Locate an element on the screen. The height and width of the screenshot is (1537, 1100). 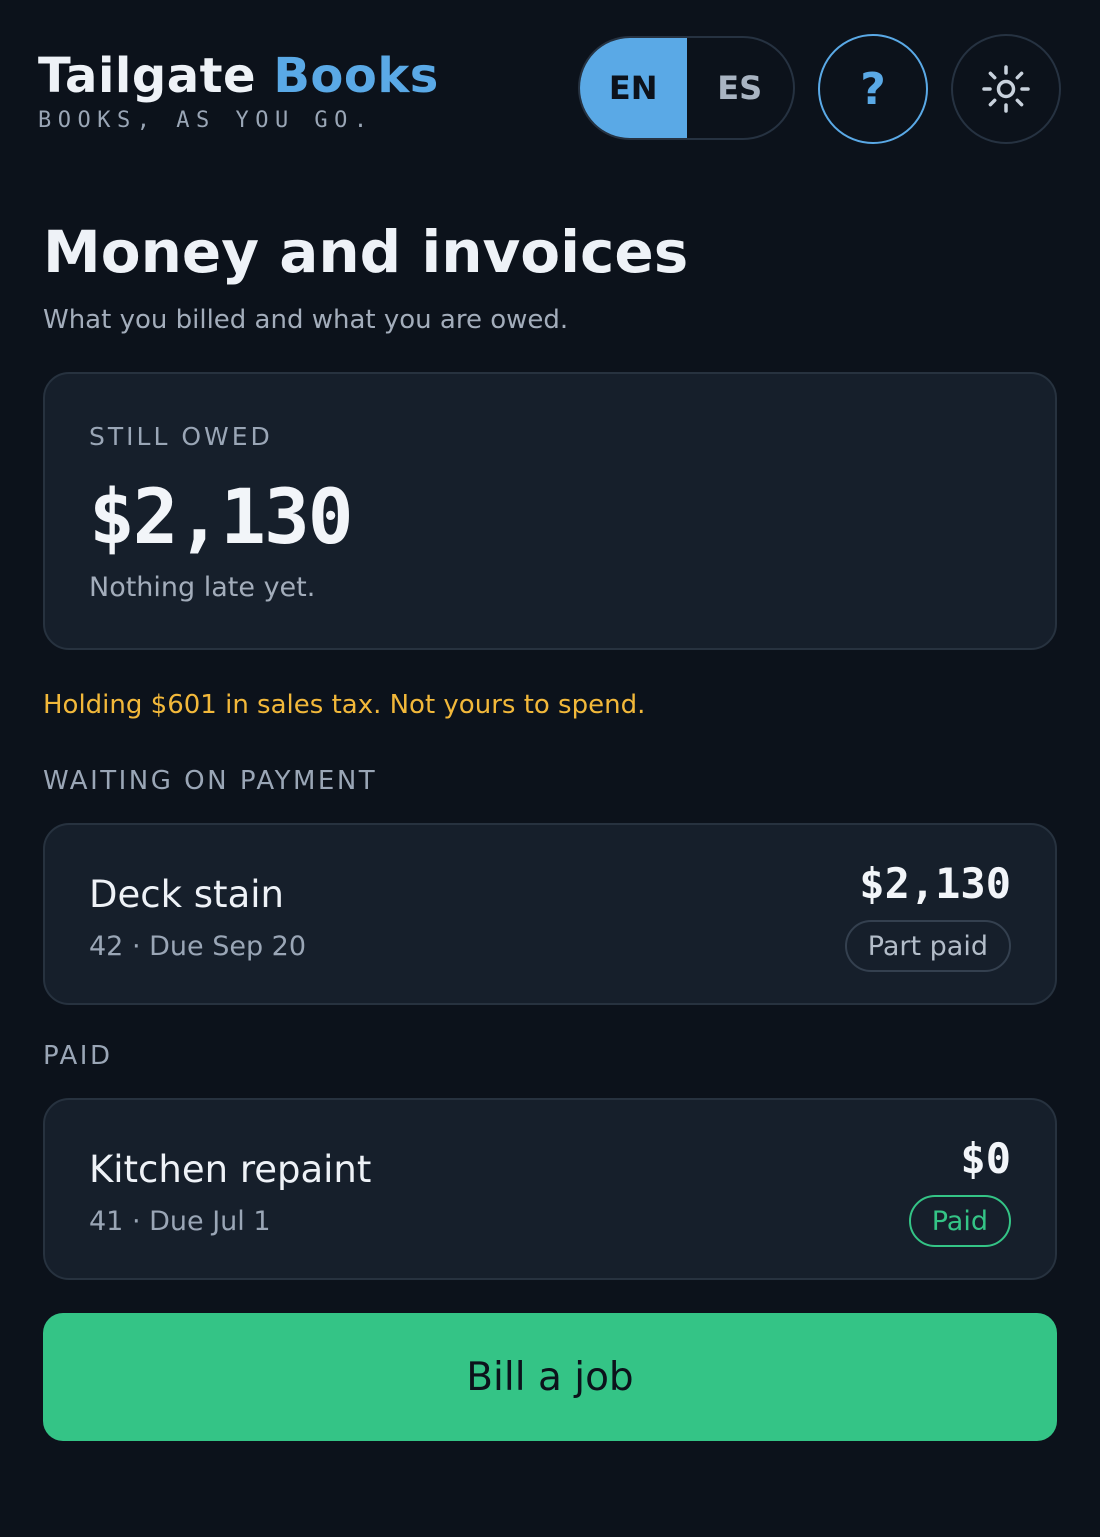
status-badge: Part paid is located at coordinates (927, 946).